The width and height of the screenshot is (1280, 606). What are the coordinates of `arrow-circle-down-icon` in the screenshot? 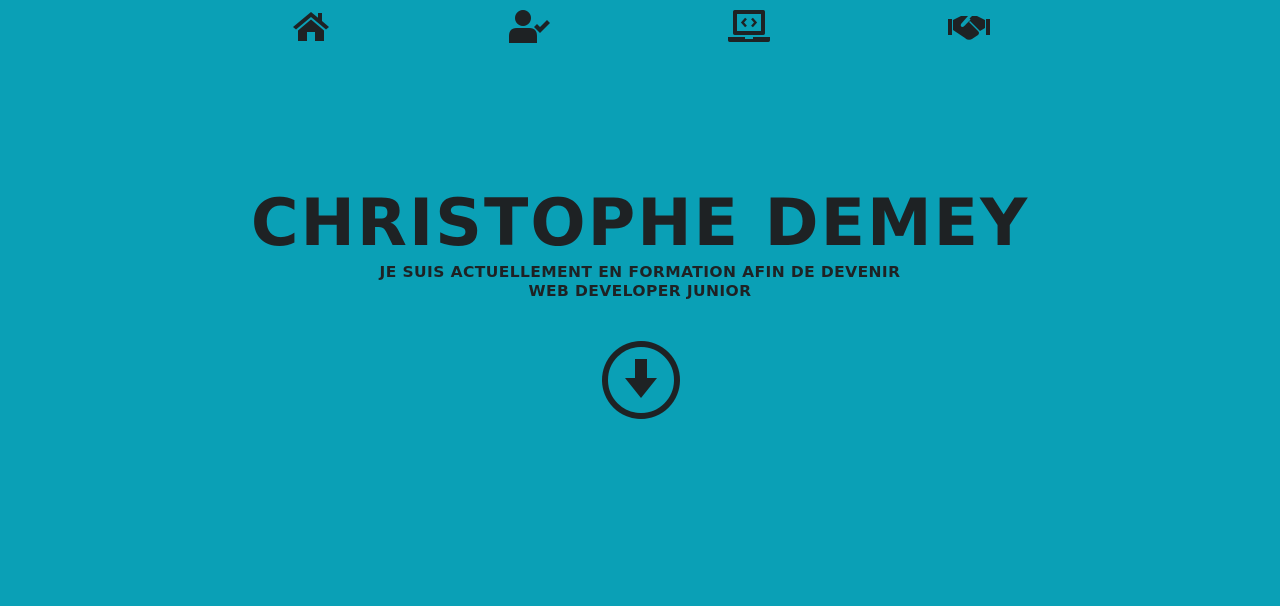 It's located at (641, 380).